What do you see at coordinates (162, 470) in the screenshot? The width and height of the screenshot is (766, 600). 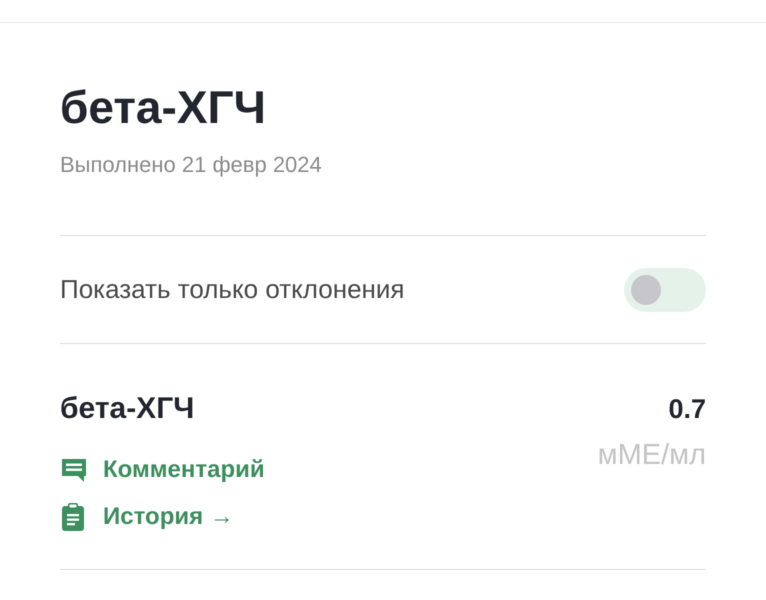 I see `comment-link: Комментарий` at bounding box center [162, 470].